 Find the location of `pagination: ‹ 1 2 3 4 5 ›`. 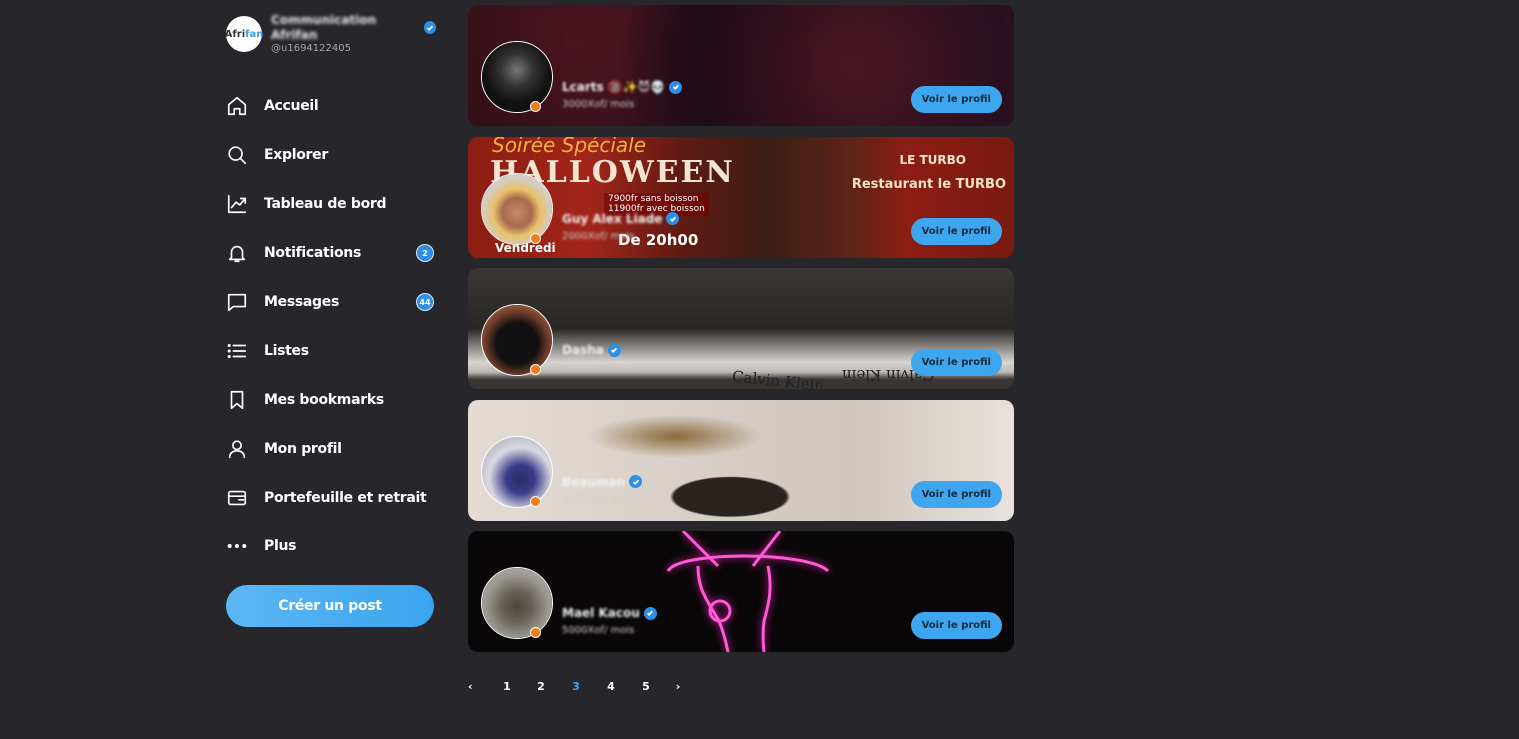

pagination: ‹ 1 2 3 4 5 › is located at coordinates (576, 686).